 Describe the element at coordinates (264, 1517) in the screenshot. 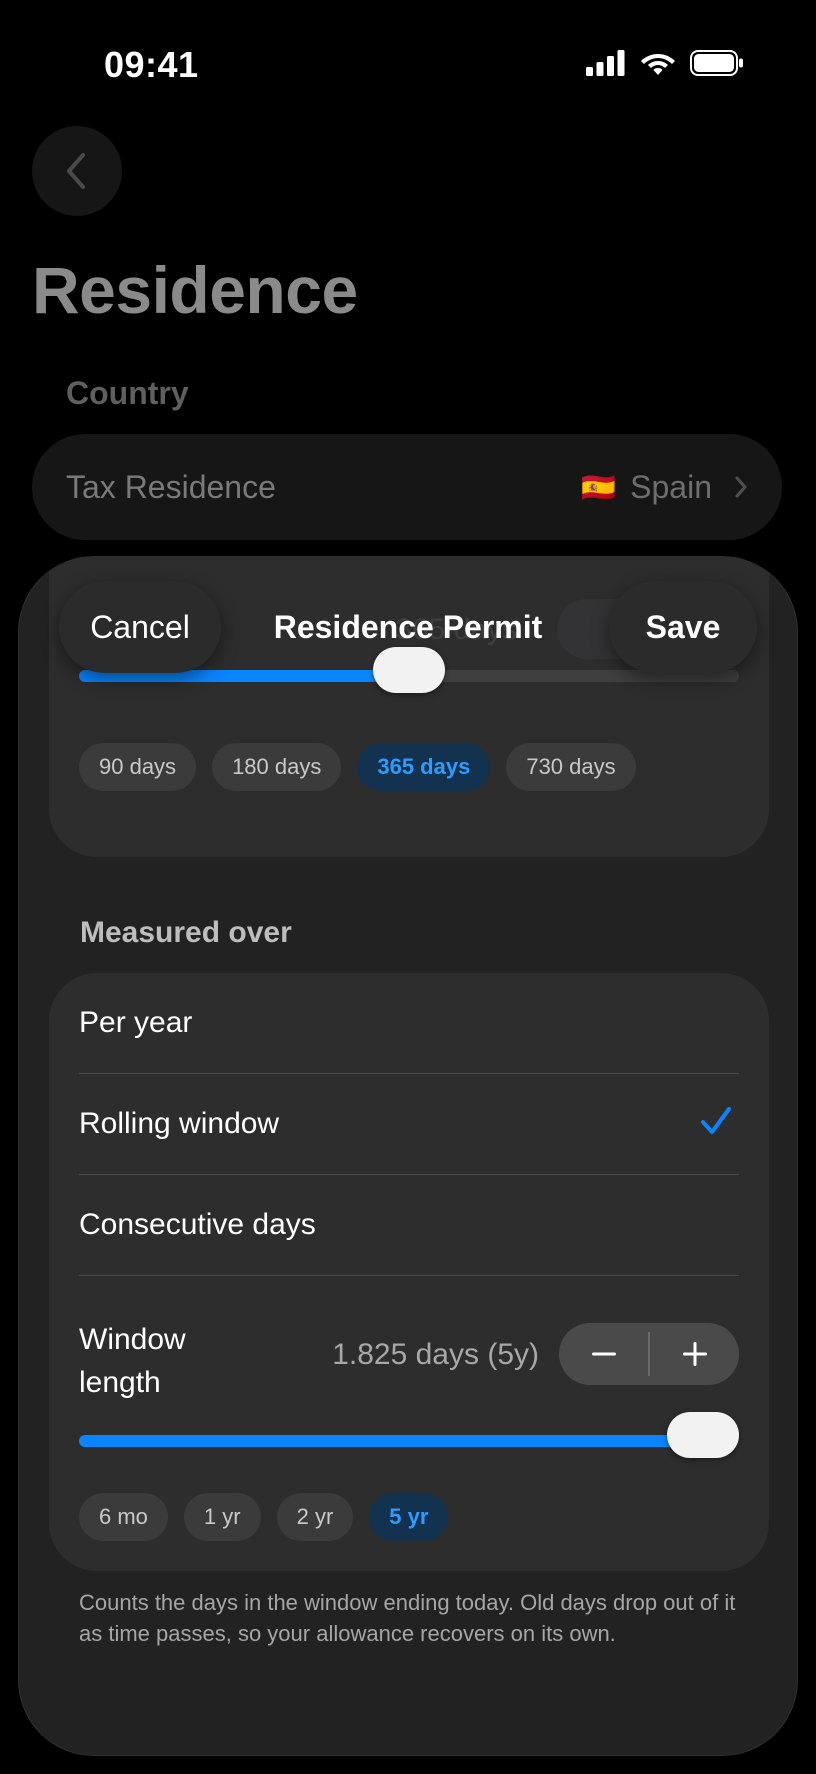

I see `window-length-presets: 6 mo 1 yr 2 yr 5 yr` at that location.